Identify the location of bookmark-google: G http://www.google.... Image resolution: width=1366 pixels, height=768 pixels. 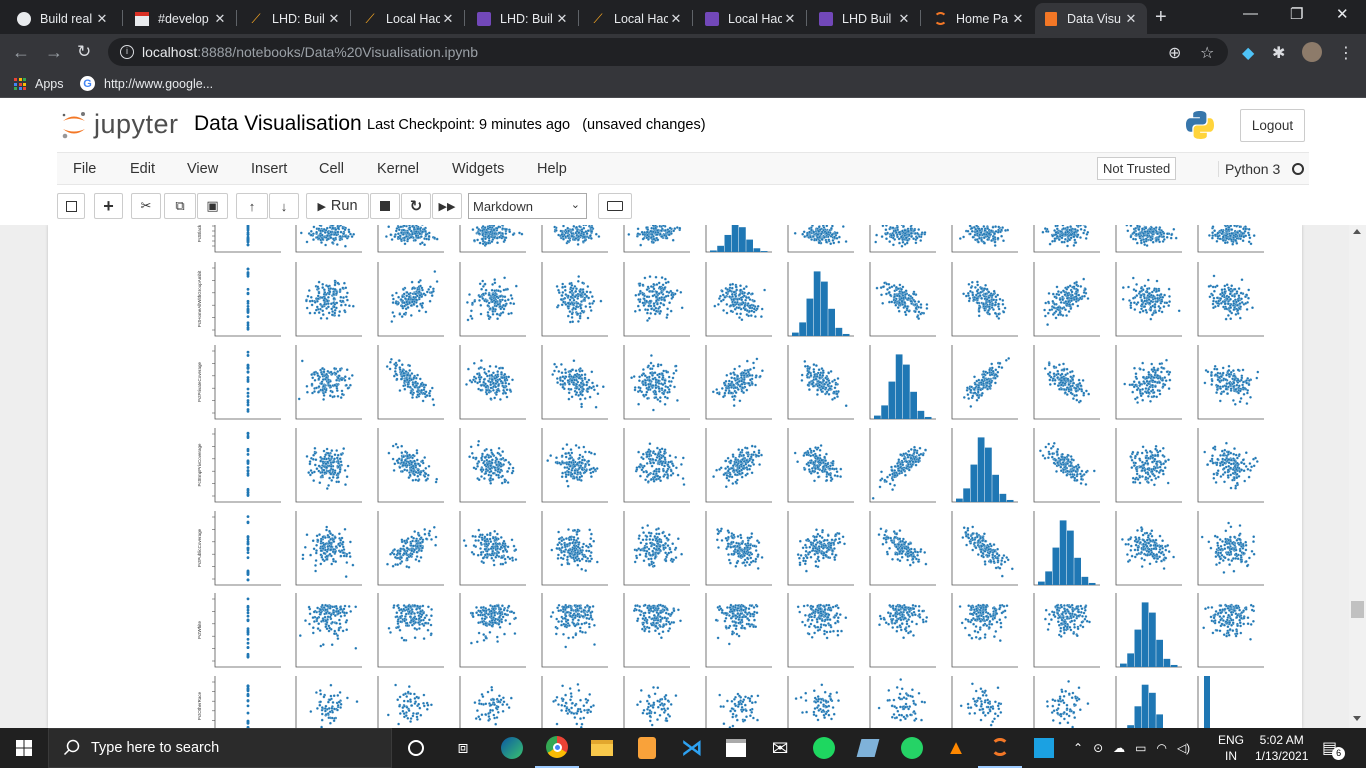
(146, 83).